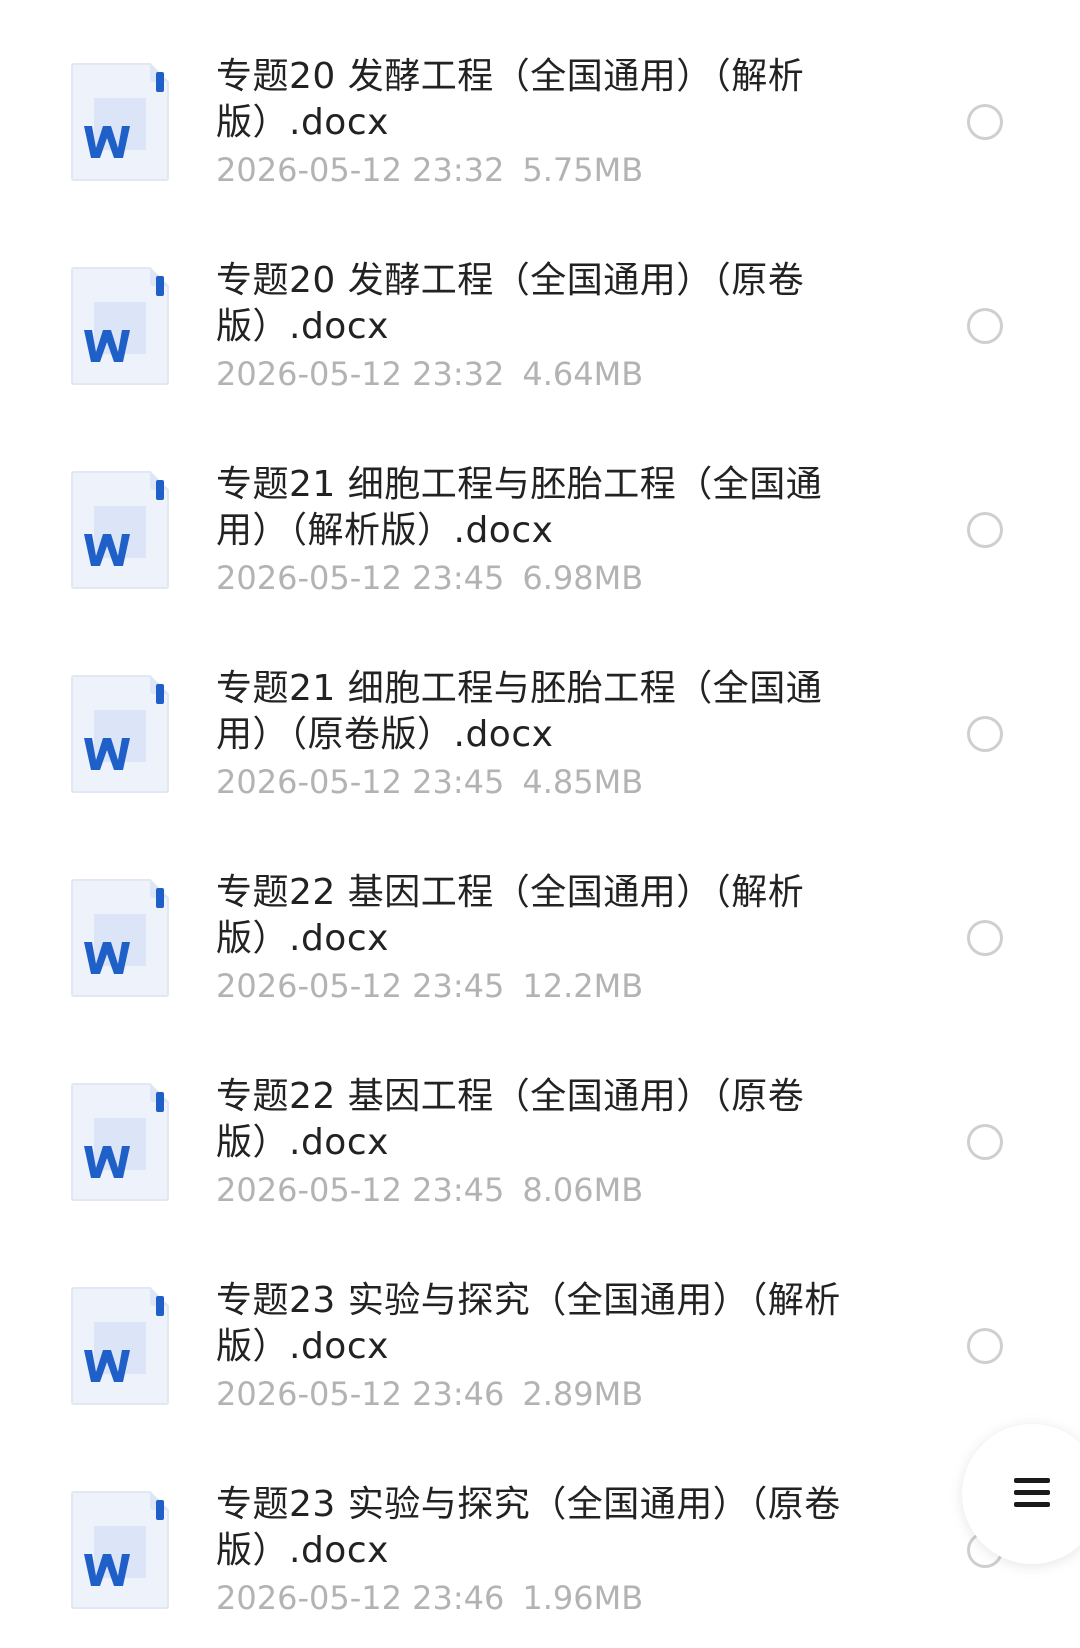  I want to click on file-meta: 2026-05-12 23:46 1.96MB, so click(429, 1598).